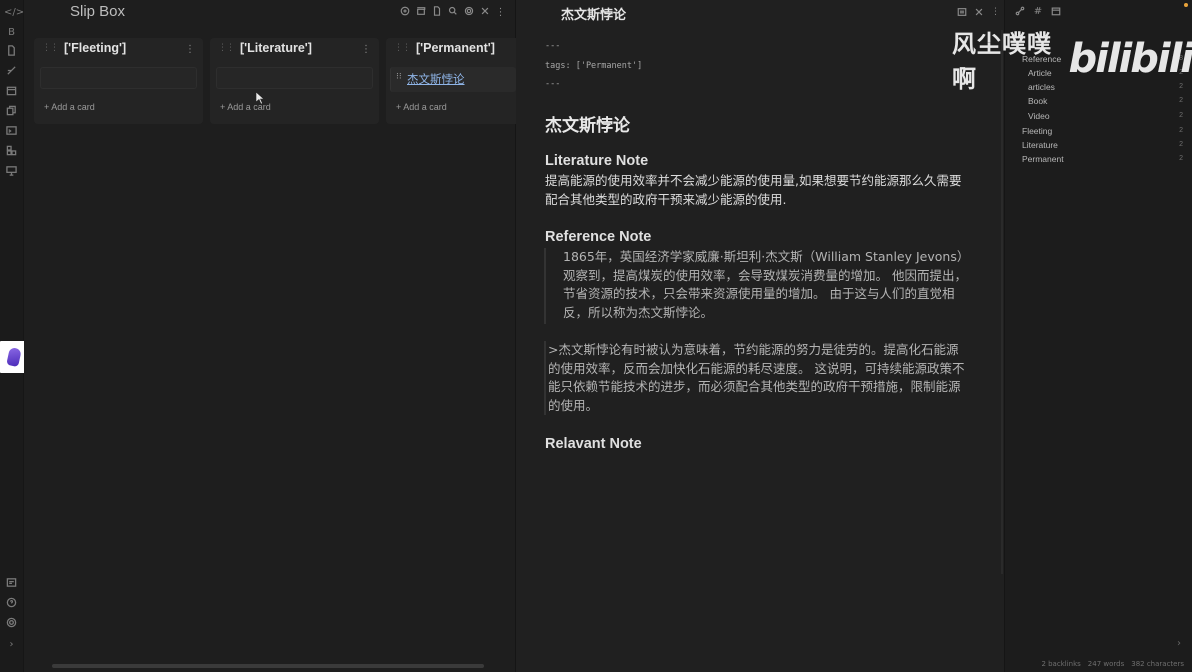 The height and width of the screenshot is (672, 1192). I want to click on tag-item-fleeting: Fleeting 2, so click(1107, 131).